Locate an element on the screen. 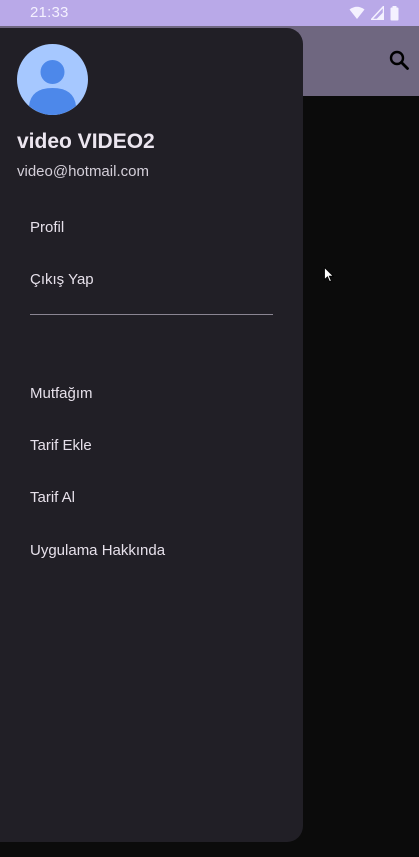  status-bar: 21:33 is located at coordinates (209, 13).